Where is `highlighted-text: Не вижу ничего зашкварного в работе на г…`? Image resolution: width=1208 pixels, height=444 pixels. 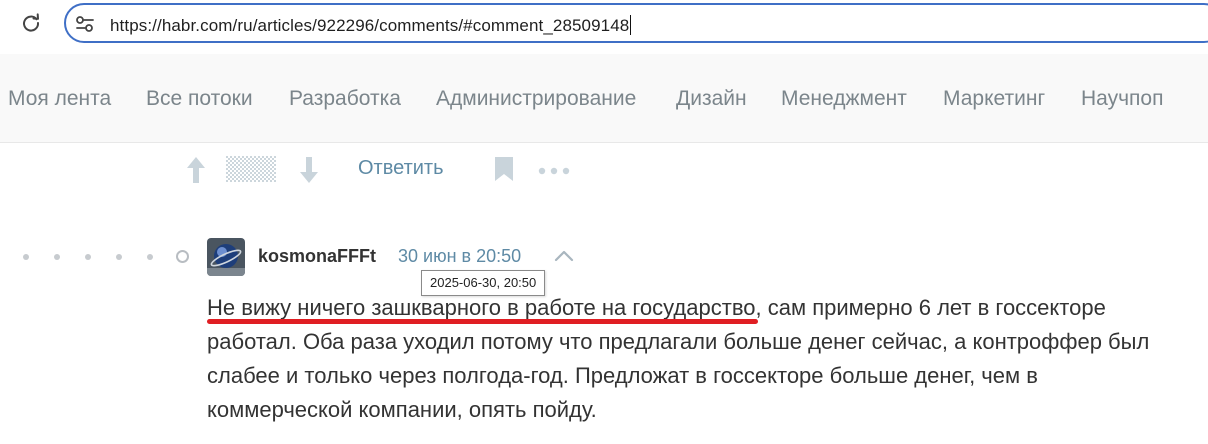
highlighted-text: Не вижу ничего зашкварного в работе на г… is located at coordinates (481, 307).